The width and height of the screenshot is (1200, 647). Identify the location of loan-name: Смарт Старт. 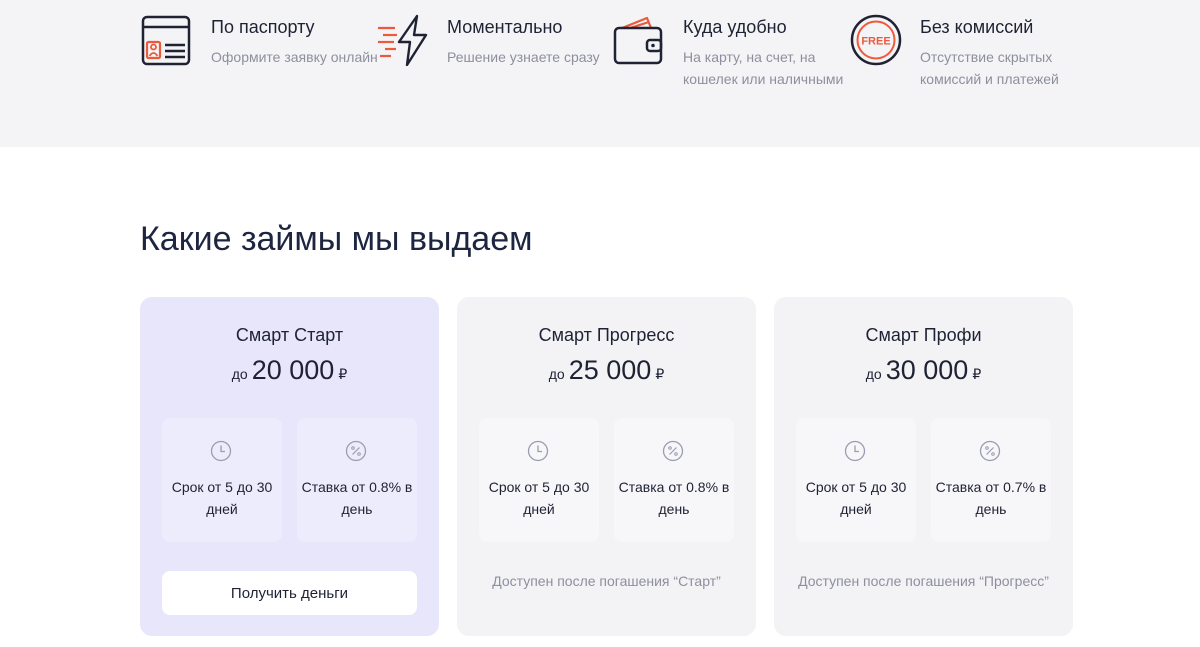
(289, 335).